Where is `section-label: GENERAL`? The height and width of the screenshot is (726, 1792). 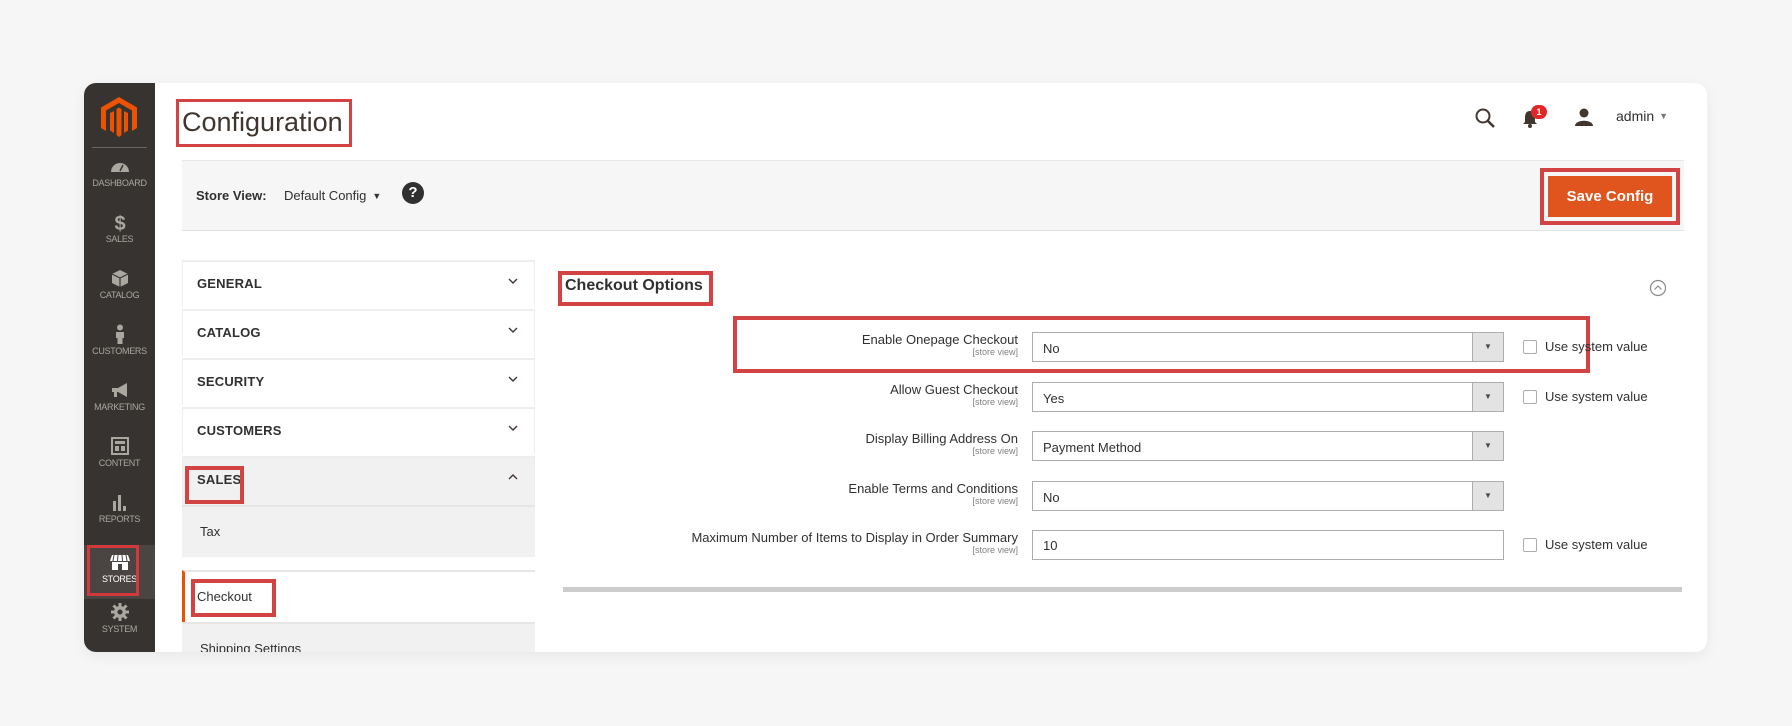 section-label: GENERAL is located at coordinates (229, 283).